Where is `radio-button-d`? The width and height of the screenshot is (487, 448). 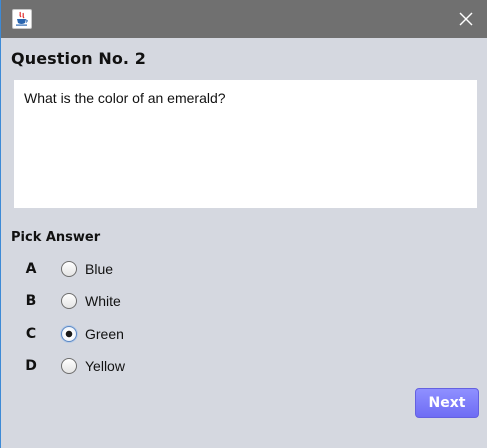
radio-button-d is located at coordinates (69, 366).